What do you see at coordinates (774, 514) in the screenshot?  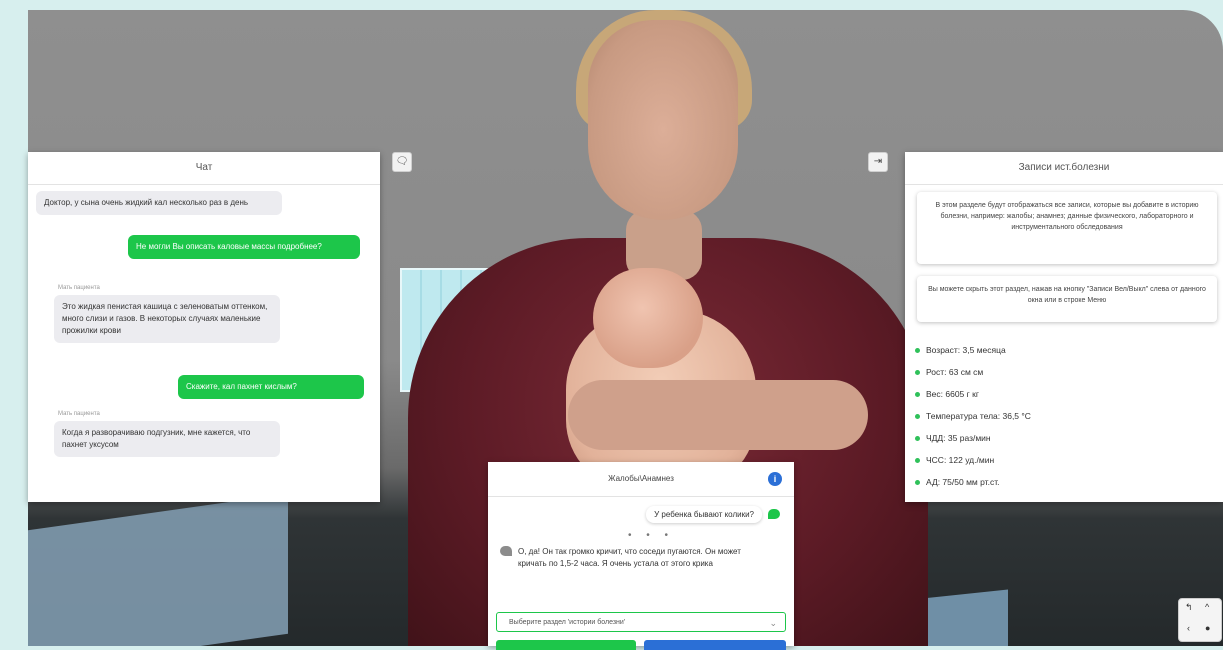 I see `doctor-speech-icon` at bounding box center [774, 514].